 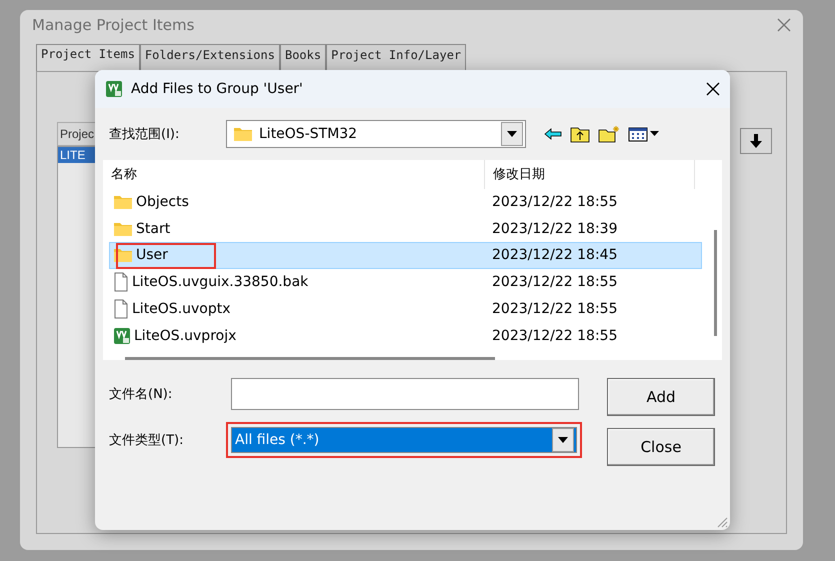 What do you see at coordinates (404, 440) in the screenshot?
I see `file-type-dropdown: All files (*.*)` at bounding box center [404, 440].